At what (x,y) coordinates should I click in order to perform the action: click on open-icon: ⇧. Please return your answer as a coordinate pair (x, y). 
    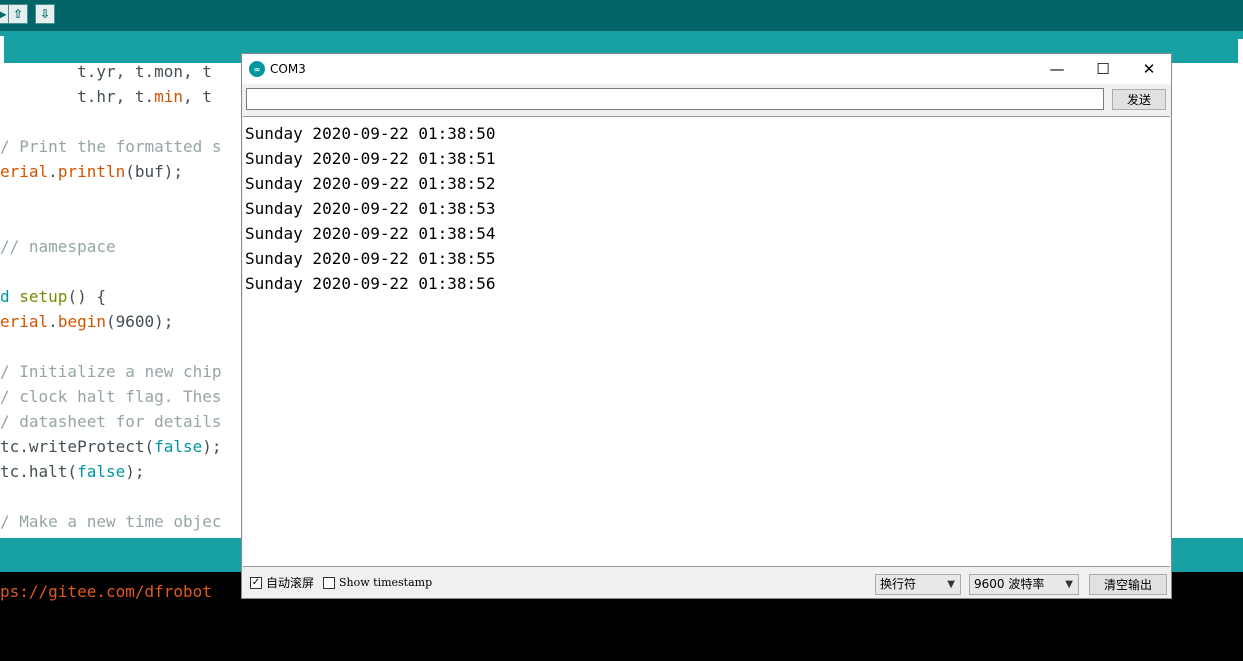
    Looking at the image, I should click on (18, 14).